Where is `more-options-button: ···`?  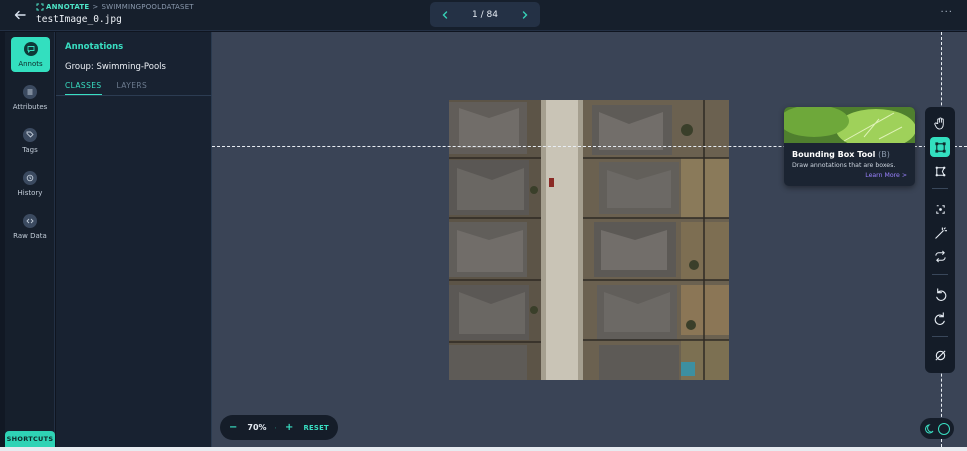
more-options-button: ··· is located at coordinates (946, 12).